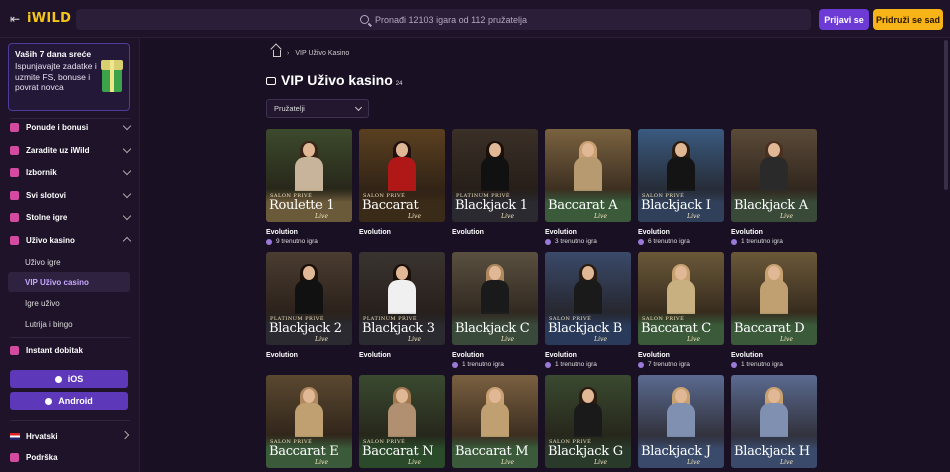  I want to click on join-button: Pridruži se sad, so click(908, 19).